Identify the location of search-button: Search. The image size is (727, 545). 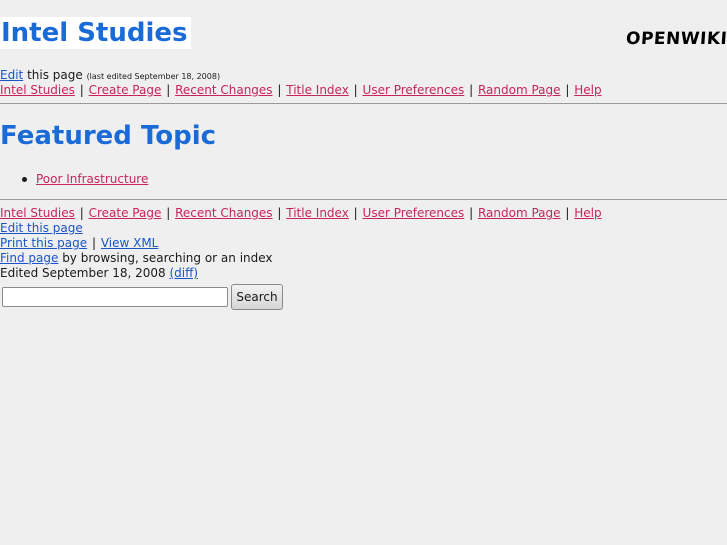
(257, 297).